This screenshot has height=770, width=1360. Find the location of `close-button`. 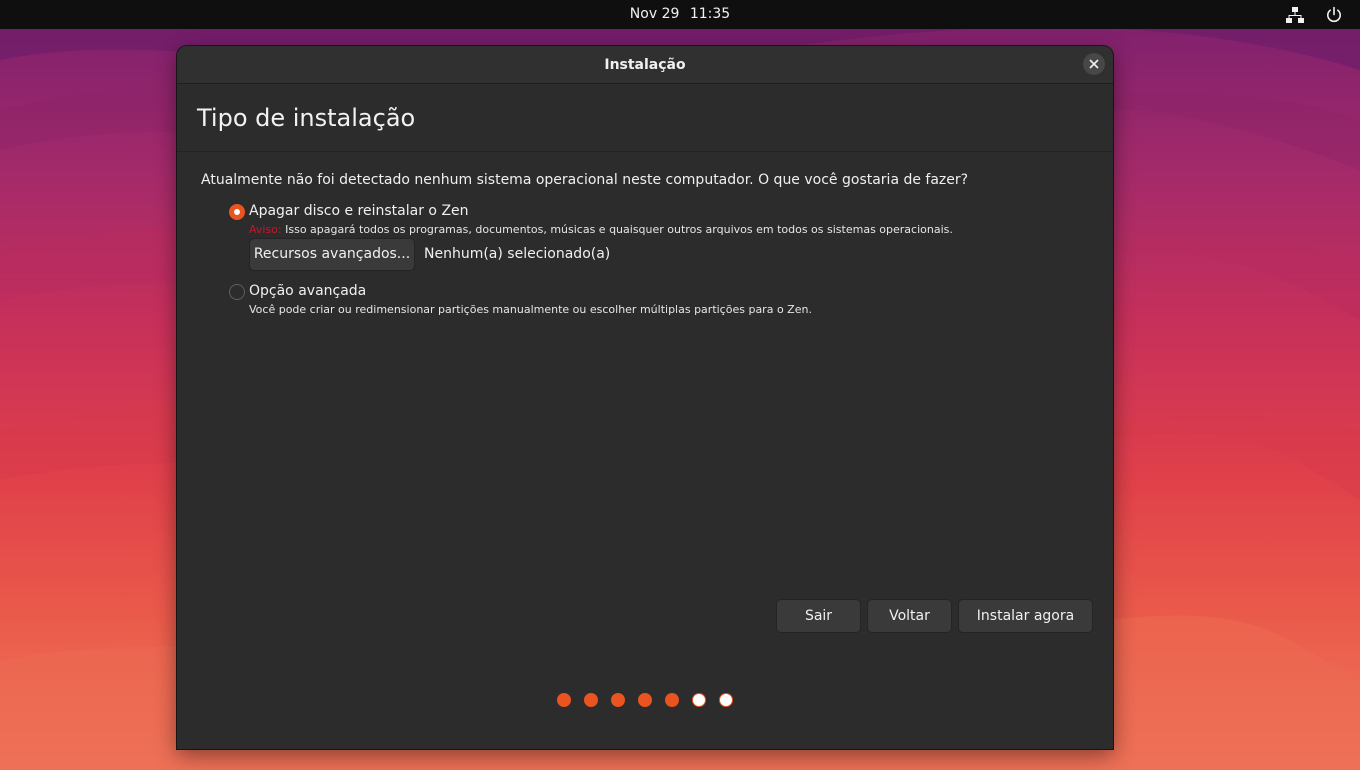

close-button is located at coordinates (1094, 64).